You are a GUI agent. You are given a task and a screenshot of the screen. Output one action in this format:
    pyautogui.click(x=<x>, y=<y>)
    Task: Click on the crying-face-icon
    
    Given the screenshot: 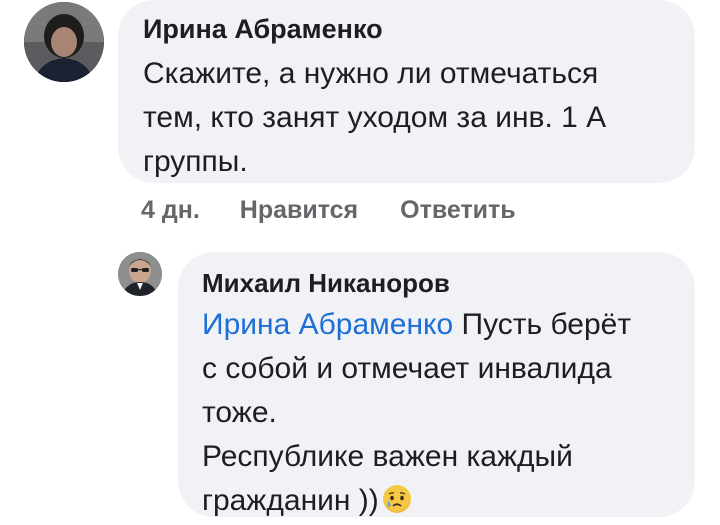 What is the action you would take?
    pyautogui.click(x=397, y=499)
    